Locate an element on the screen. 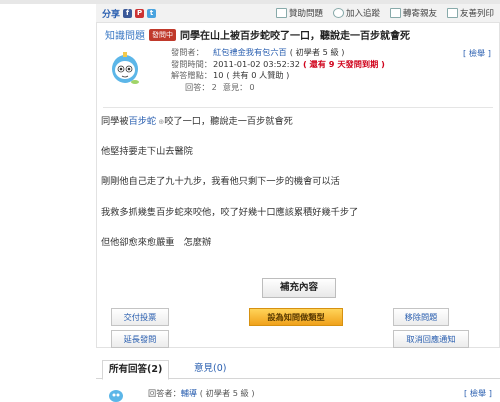  answerer-meta: 回答者：輔導 ( 初學者 5 級 ) is located at coordinates (201, 393).